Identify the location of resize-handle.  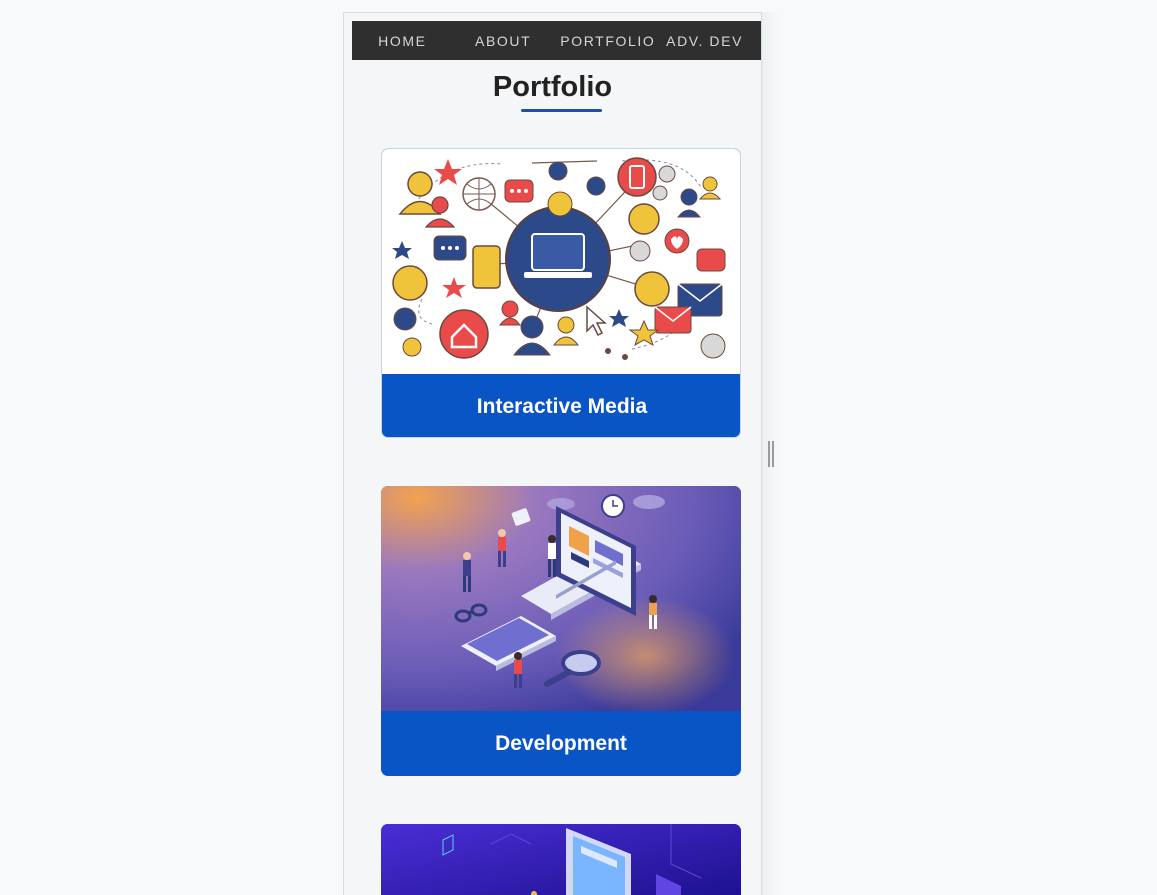
(771, 454).